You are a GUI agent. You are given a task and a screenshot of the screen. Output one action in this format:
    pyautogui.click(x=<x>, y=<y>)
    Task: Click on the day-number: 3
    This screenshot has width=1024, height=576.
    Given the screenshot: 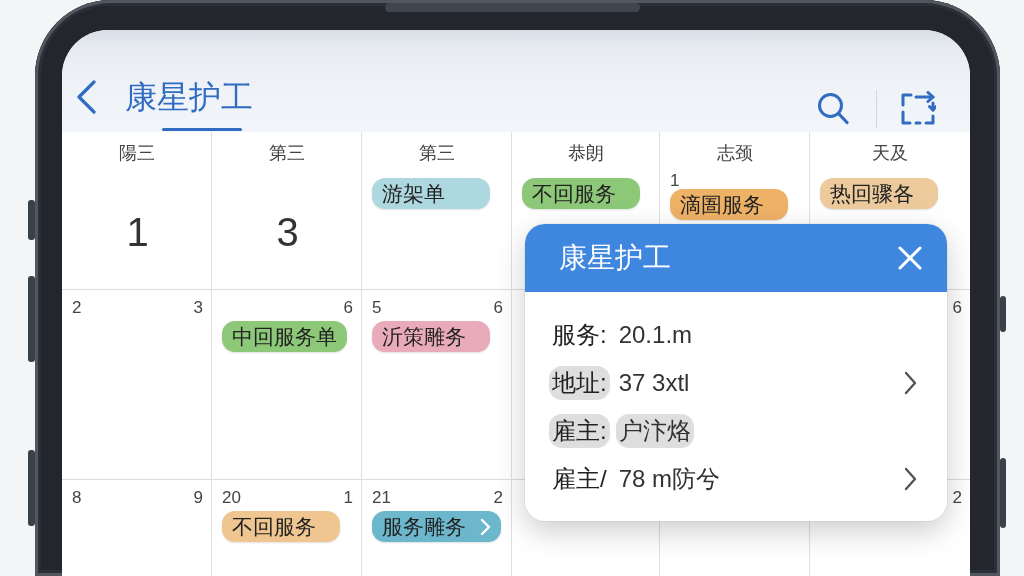 What is the action you would take?
    pyautogui.click(x=287, y=232)
    